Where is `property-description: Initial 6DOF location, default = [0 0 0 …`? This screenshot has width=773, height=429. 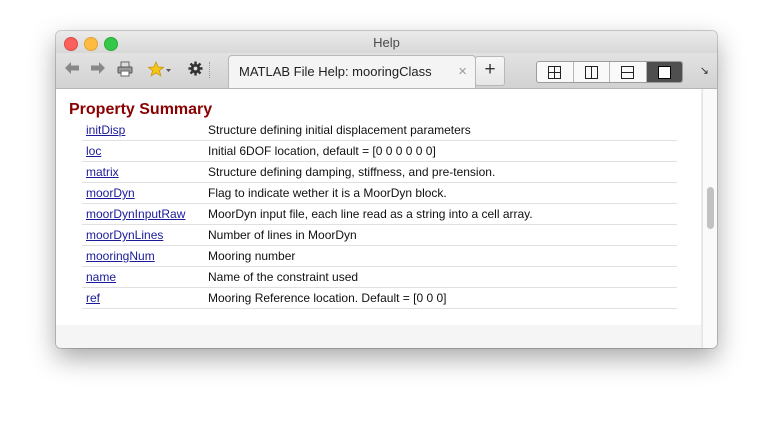
property-description: Initial 6DOF location, default = [0 0 0 … is located at coordinates (322, 151).